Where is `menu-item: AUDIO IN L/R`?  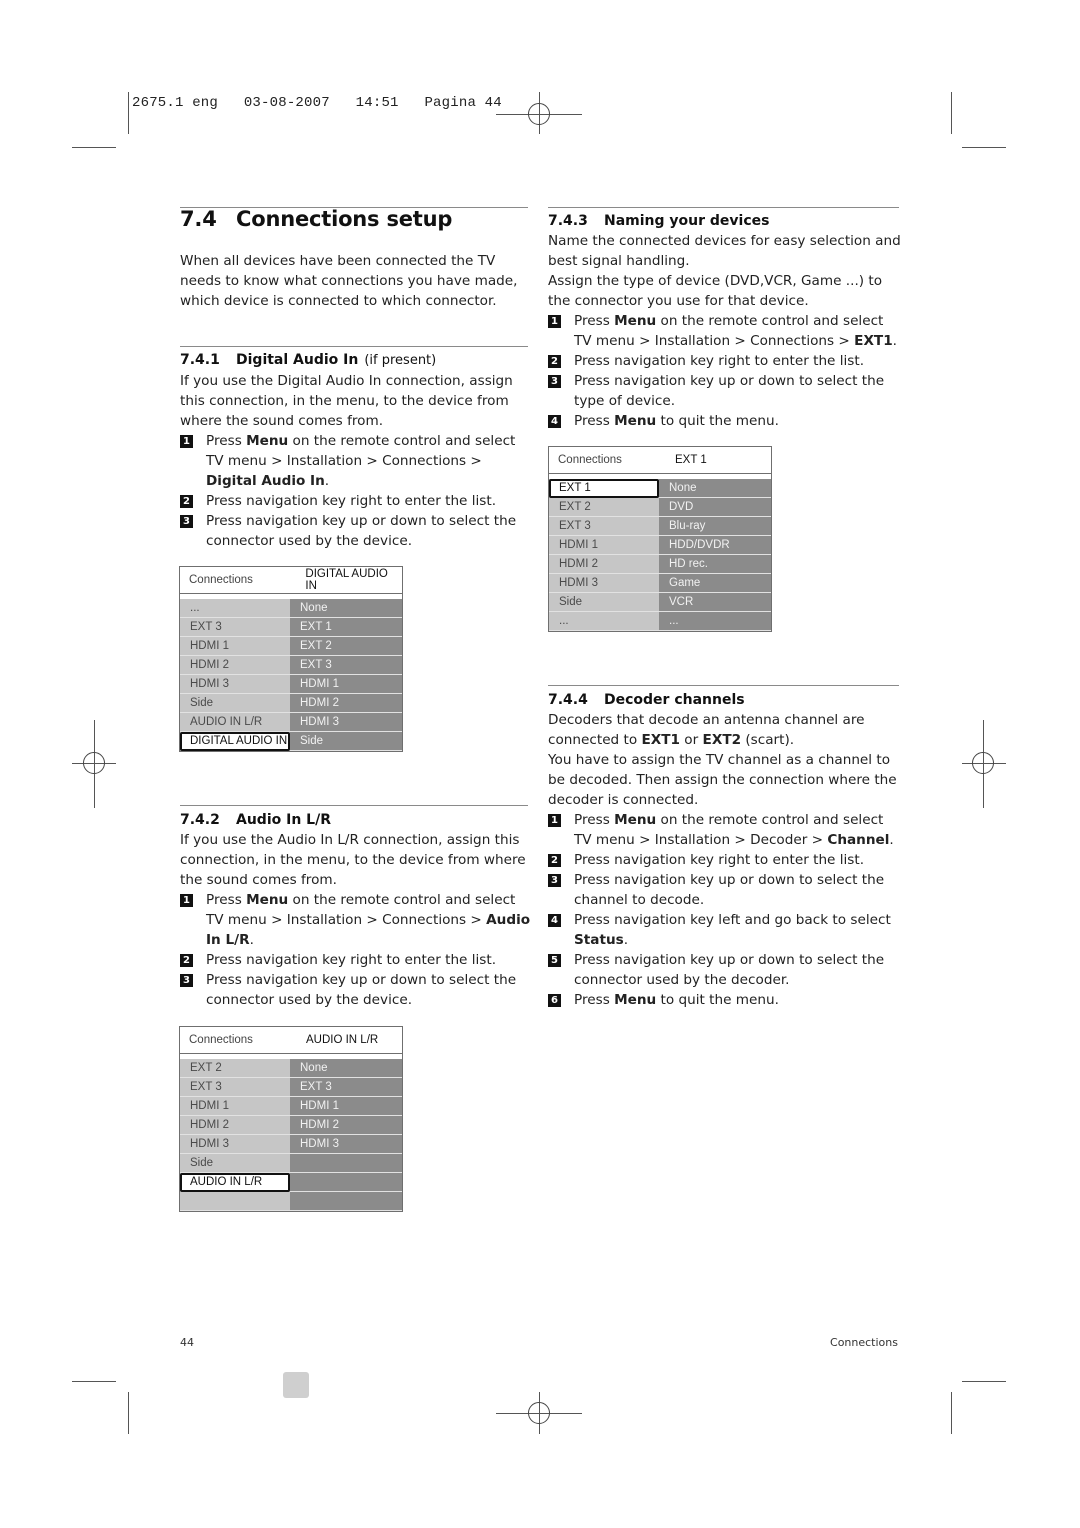 menu-item: AUDIO IN L/R is located at coordinates (235, 722).